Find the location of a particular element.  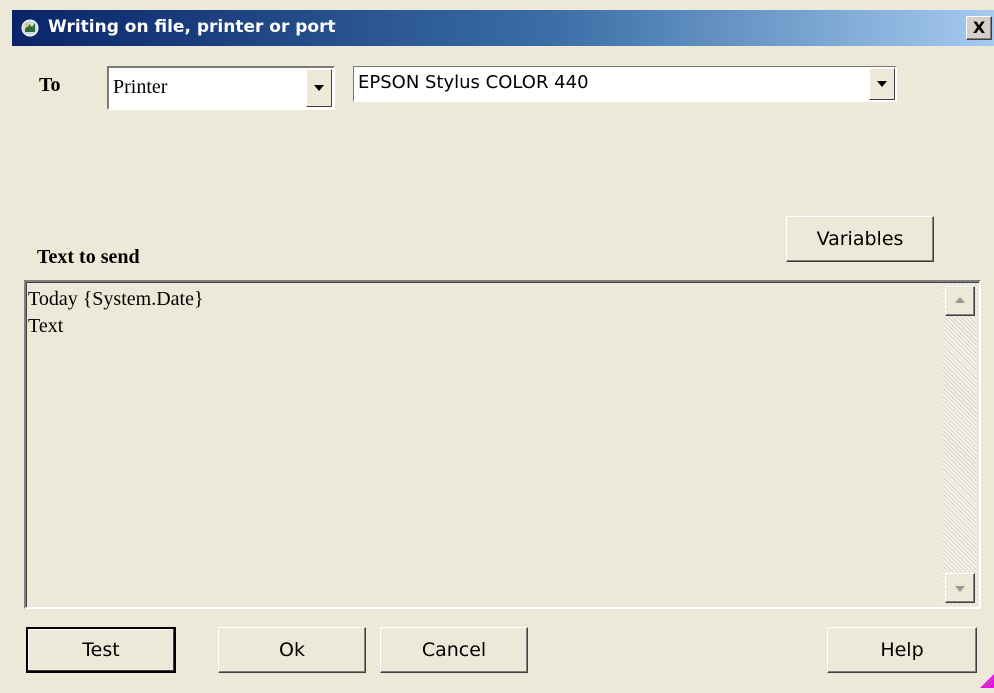

text-content: Today {System.Date} Text is located at coordinates (483, 313).